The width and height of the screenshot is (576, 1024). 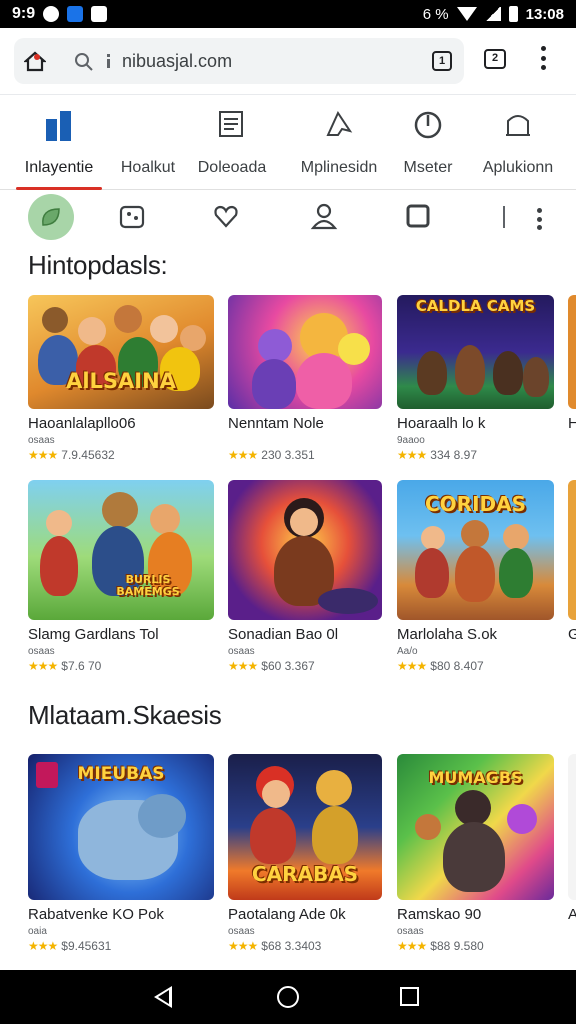 What do you see at coordinates (276, 423) in the screenshot?
I see `game-title: Nenntam Nole` at bounding box center [276, 423].